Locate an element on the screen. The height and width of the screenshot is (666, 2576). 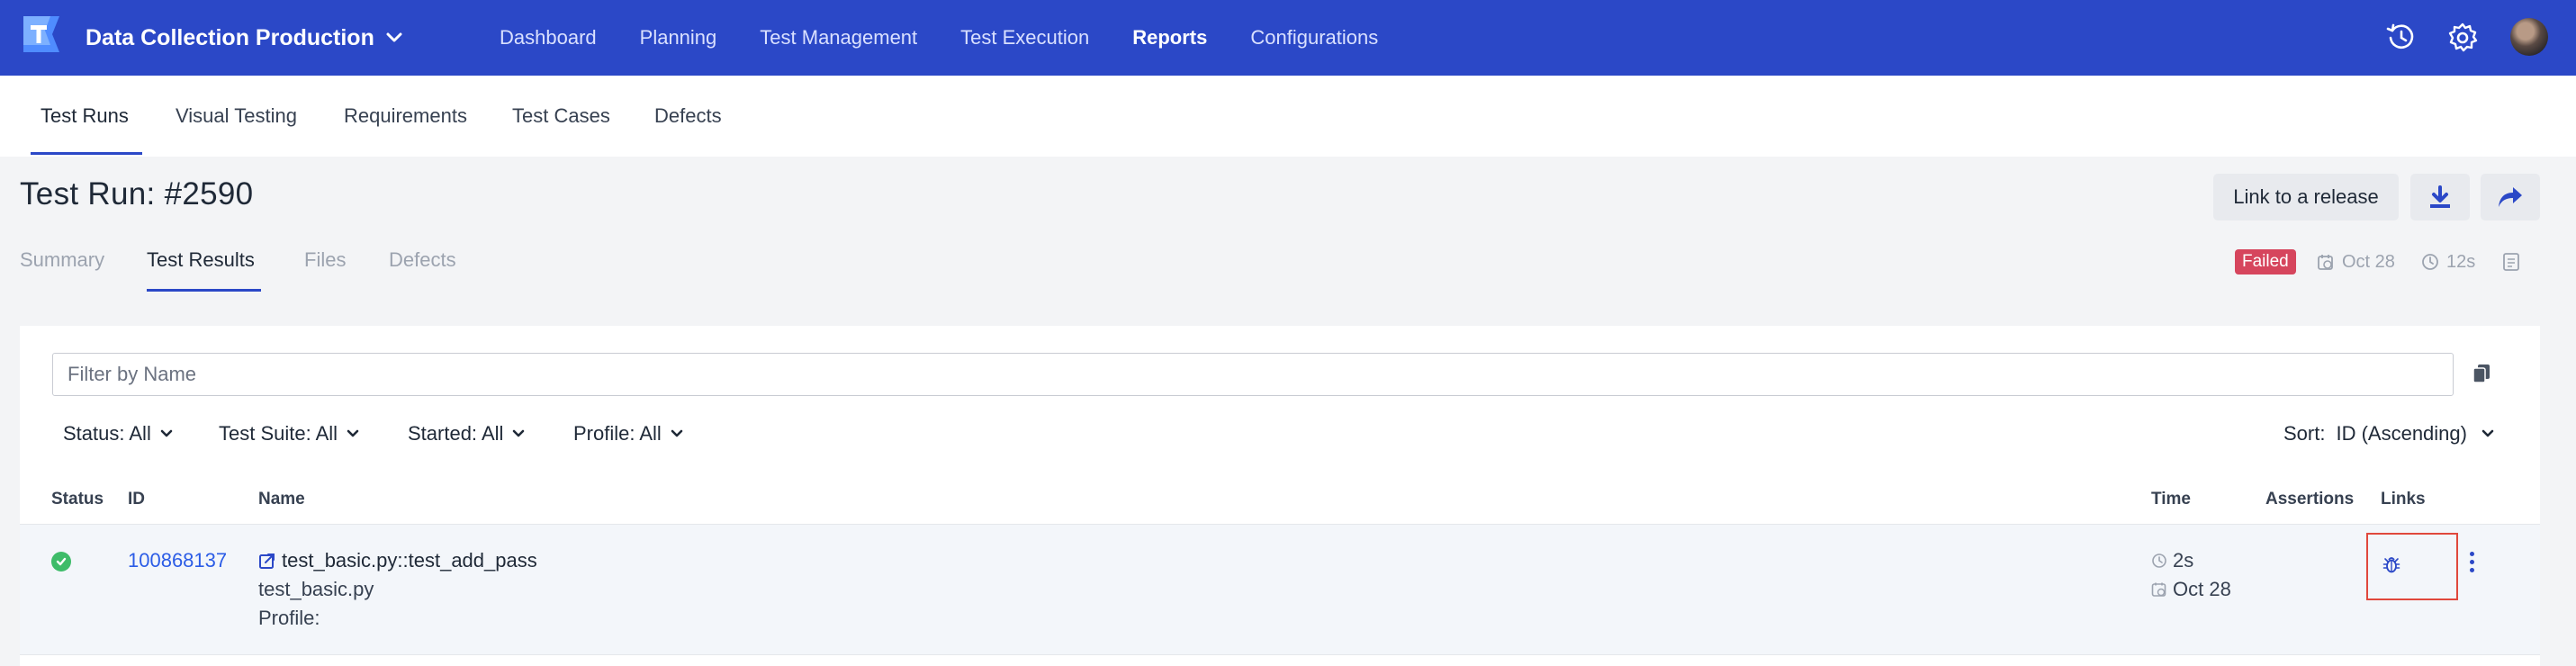
download-icon is located at coordinates (2440, 196).